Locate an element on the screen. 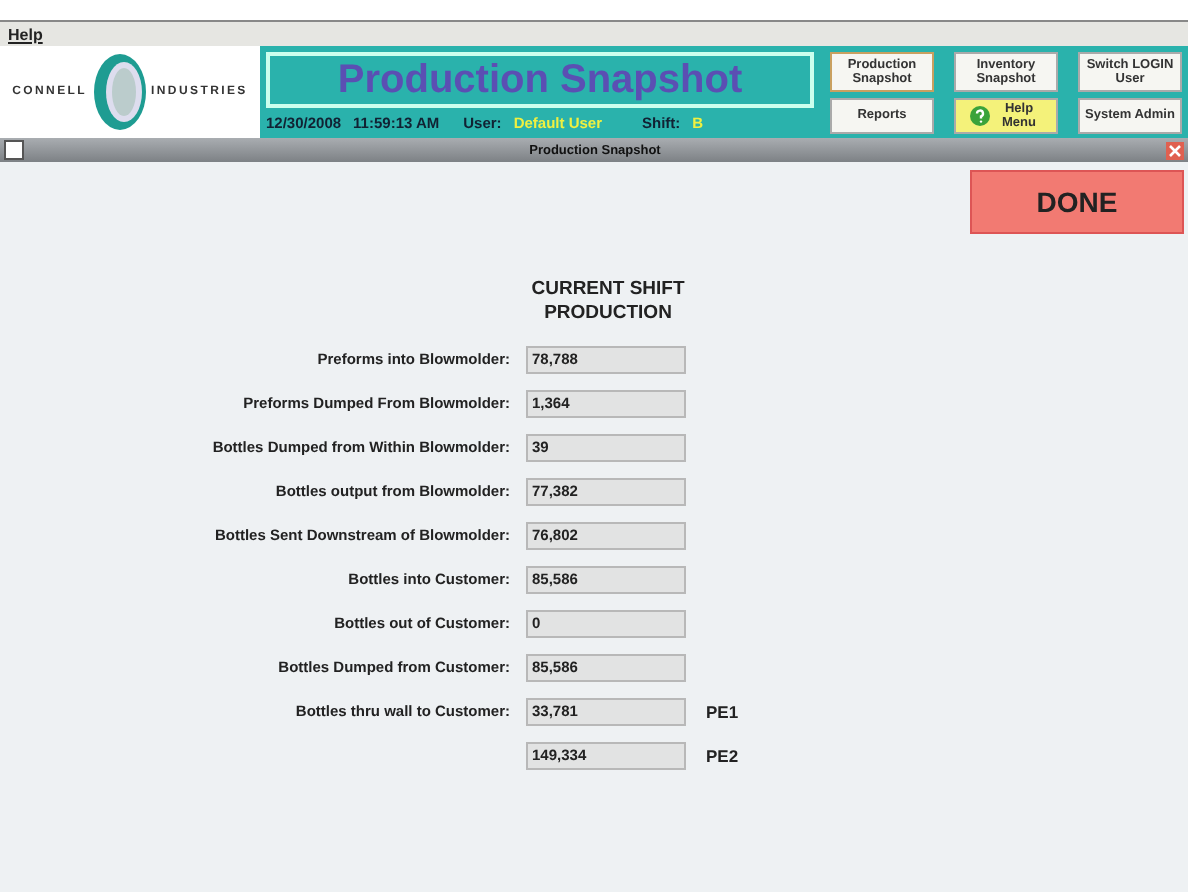 This screenshot has width=1188, height=892. section-title: CURRENT SHIFT PRODUCTION is located at coordinates (608, 303).